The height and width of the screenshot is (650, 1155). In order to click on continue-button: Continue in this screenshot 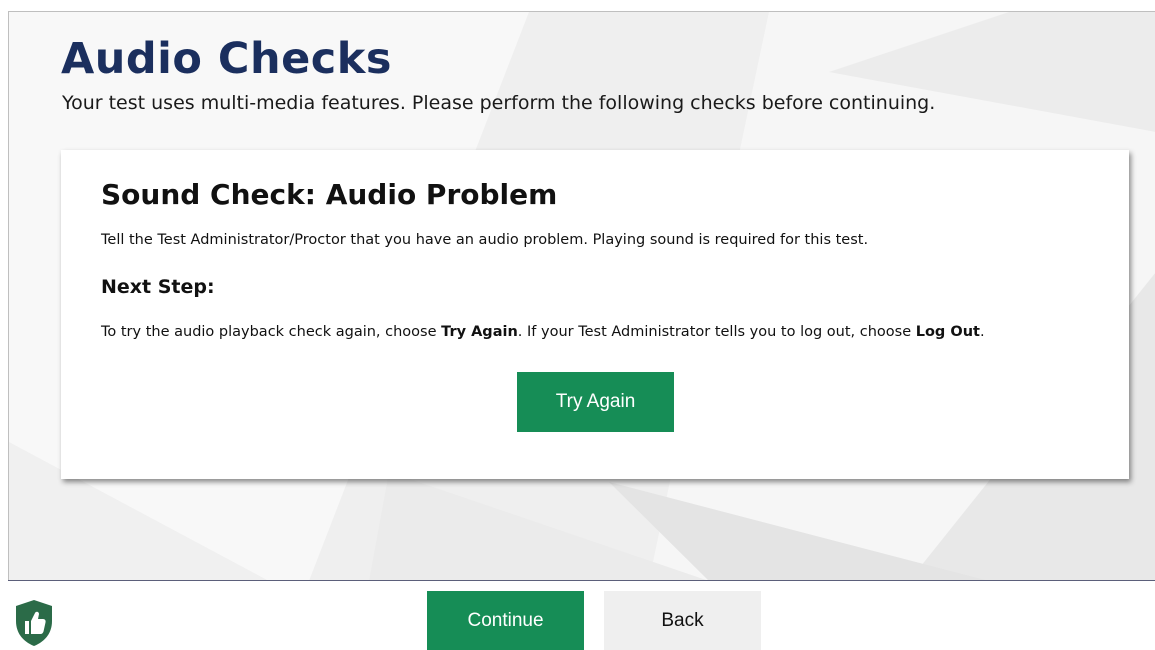, I will do `click(505, 620)`.